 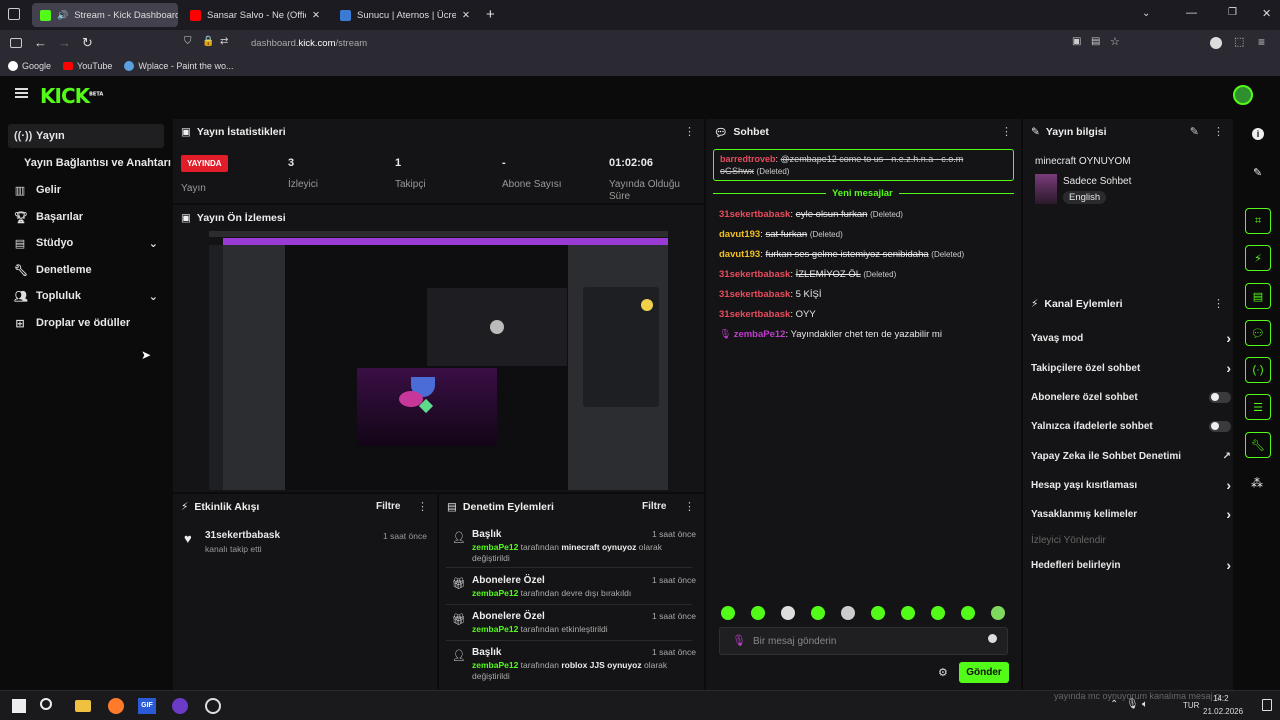 I want to click on emotes-only-toggle, so click(x=1220, y=426).